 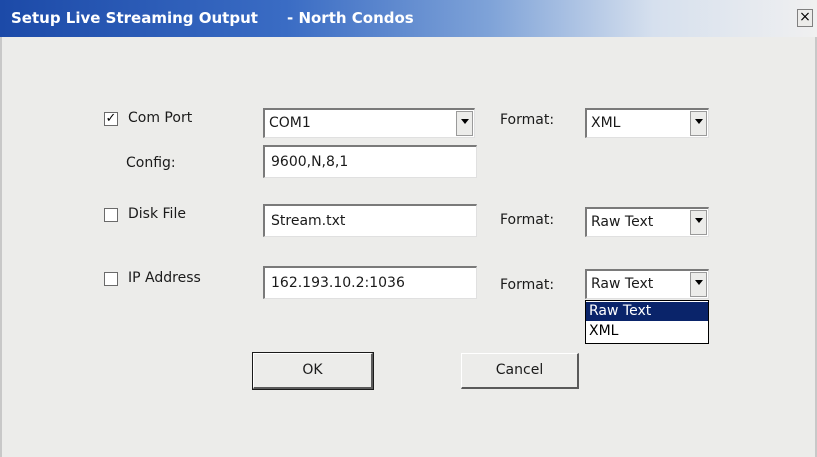 I want to click on dialog-title: Setup Live Streaming Output, so click(x=134, y=18).